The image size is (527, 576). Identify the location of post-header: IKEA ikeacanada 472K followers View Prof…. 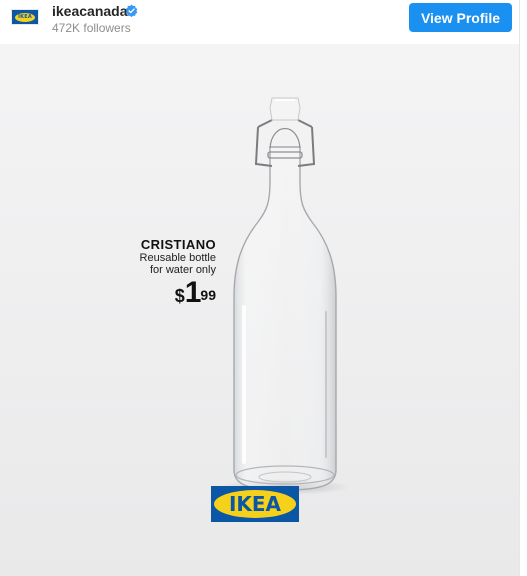
(259, 22).